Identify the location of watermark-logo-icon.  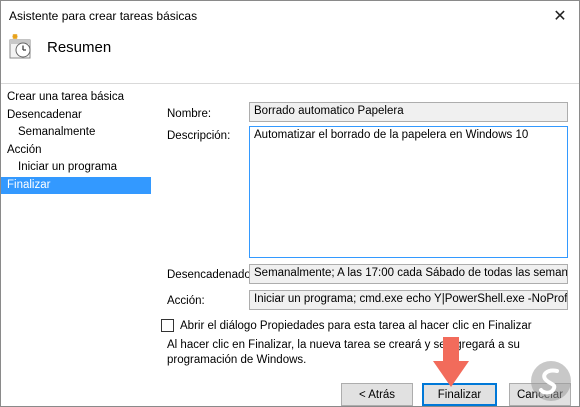
(551, 381).